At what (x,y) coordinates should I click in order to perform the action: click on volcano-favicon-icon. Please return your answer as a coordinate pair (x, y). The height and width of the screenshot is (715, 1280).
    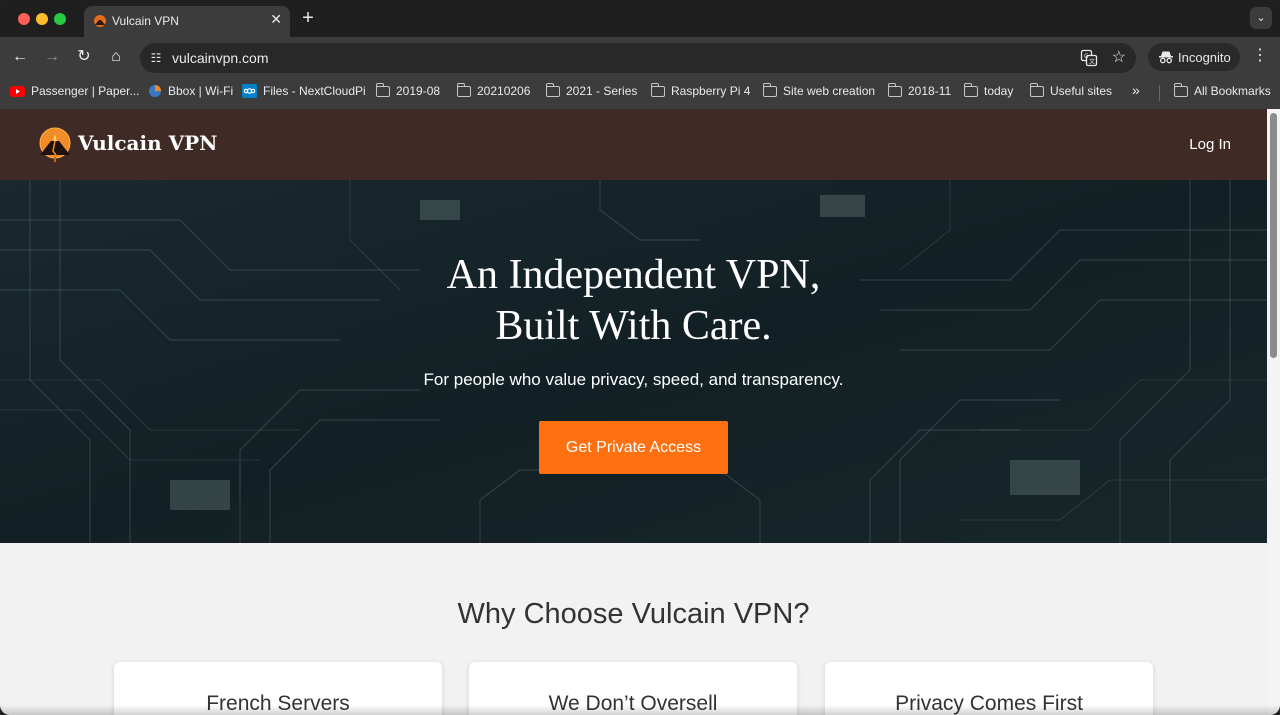
    Looking at the image, I should click on (100, 21).